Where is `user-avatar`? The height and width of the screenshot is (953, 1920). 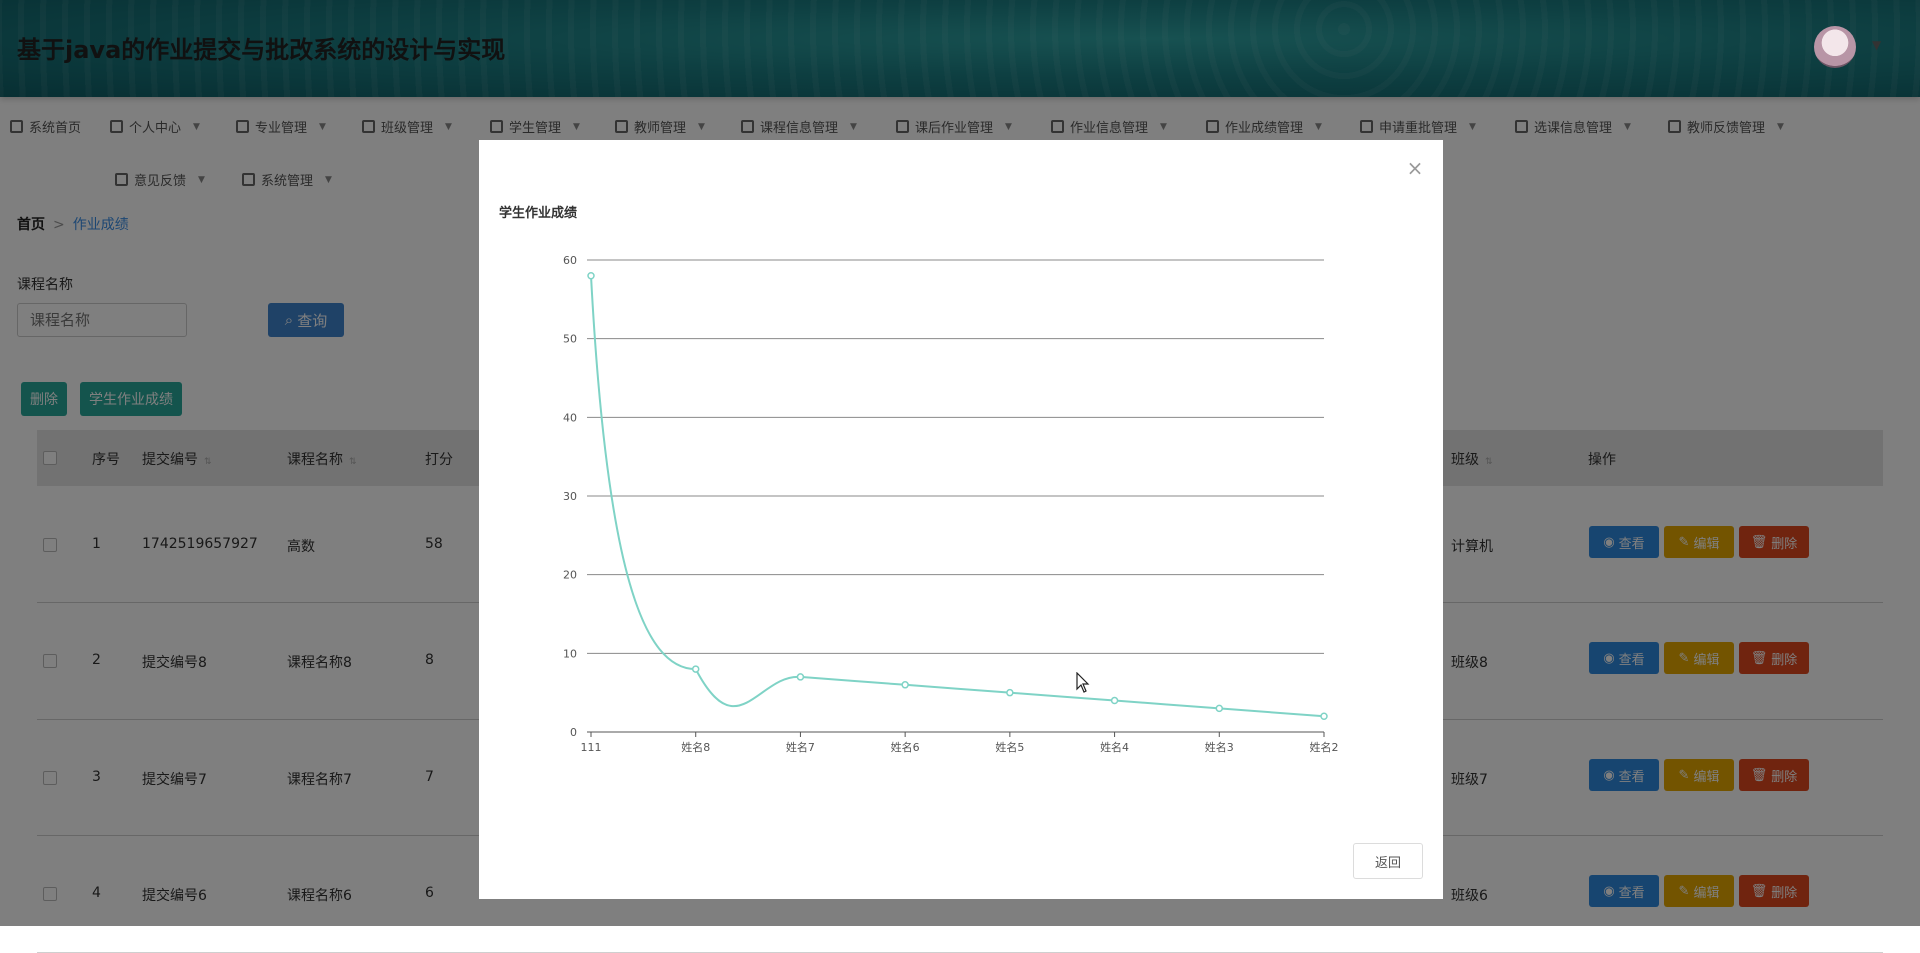 user-avatar is located at coordinates (1835, 47).